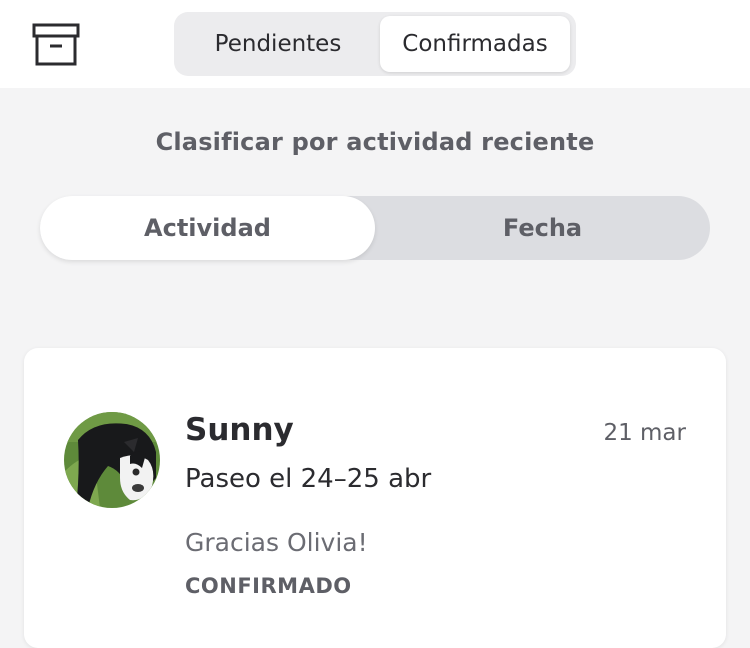 Image resolution: width=750 pixels, height=648 pixels. Describe the element at coordinates (276, 542) in the screenshot. I see `last-message: Gracias Olivia!` at that location.